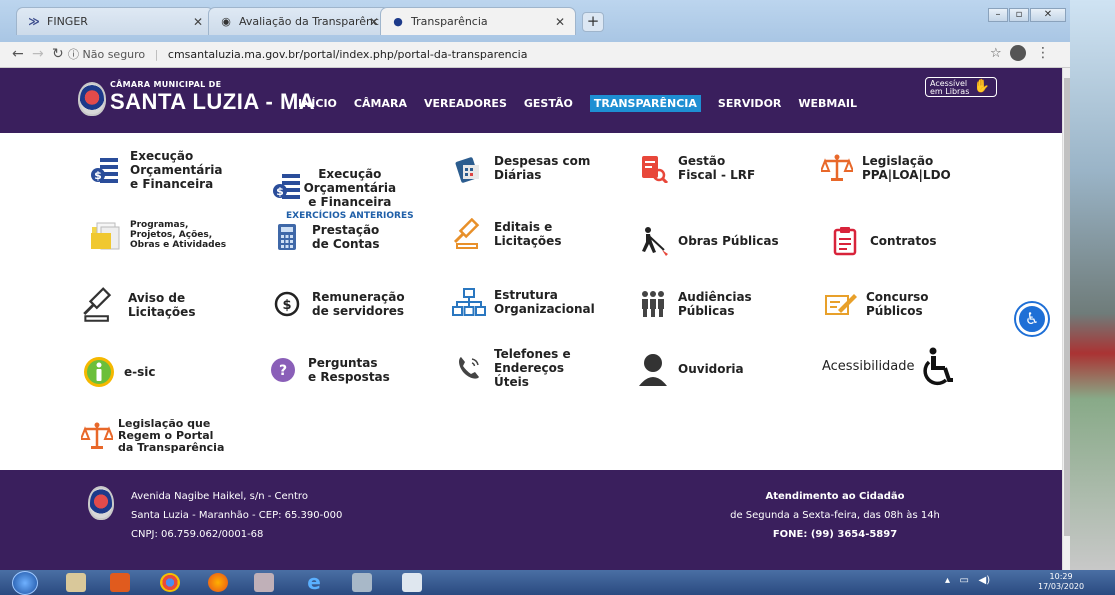 This screenshot has width=1115, height=595. Describe the element at coordinates (120, 582) in the screenshot. I see `media-player-icon` at that location.